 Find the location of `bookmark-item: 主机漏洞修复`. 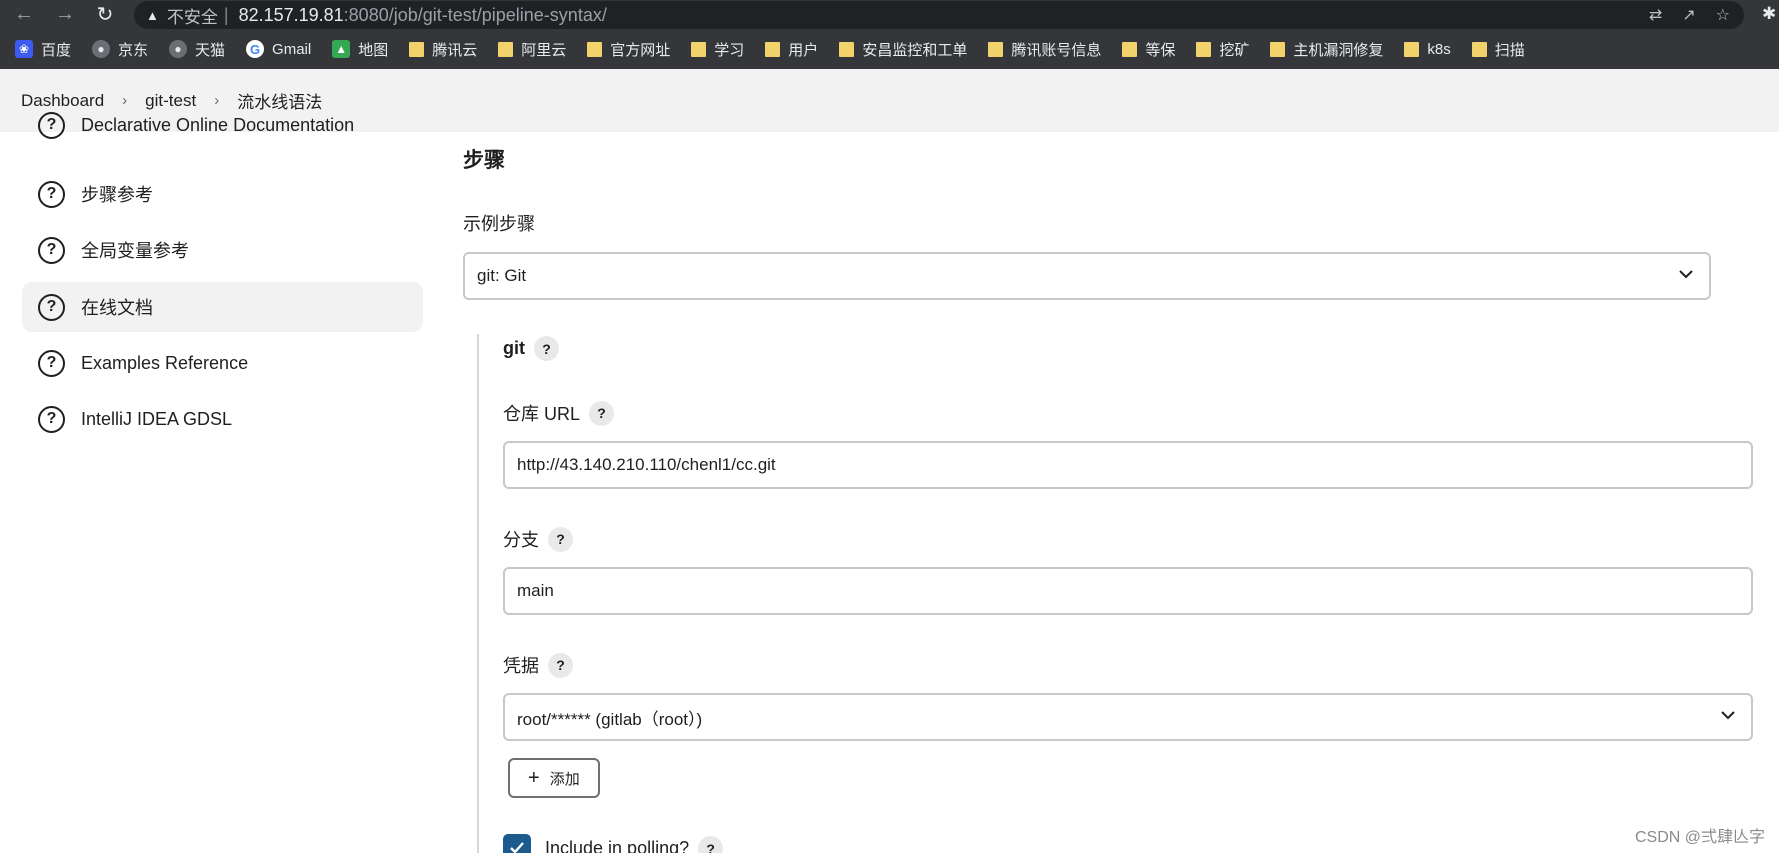

bookmark-item: 主机漏洞修复 is located at coordinates (1326, 49).